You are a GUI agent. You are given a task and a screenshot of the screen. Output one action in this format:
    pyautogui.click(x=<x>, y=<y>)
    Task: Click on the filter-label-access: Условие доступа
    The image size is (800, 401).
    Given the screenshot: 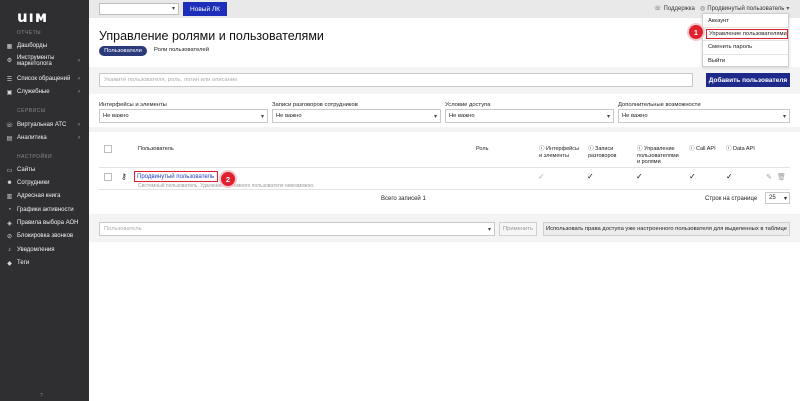 What is the action you would take?
    pyautogui.click(x=468, y=105)
    